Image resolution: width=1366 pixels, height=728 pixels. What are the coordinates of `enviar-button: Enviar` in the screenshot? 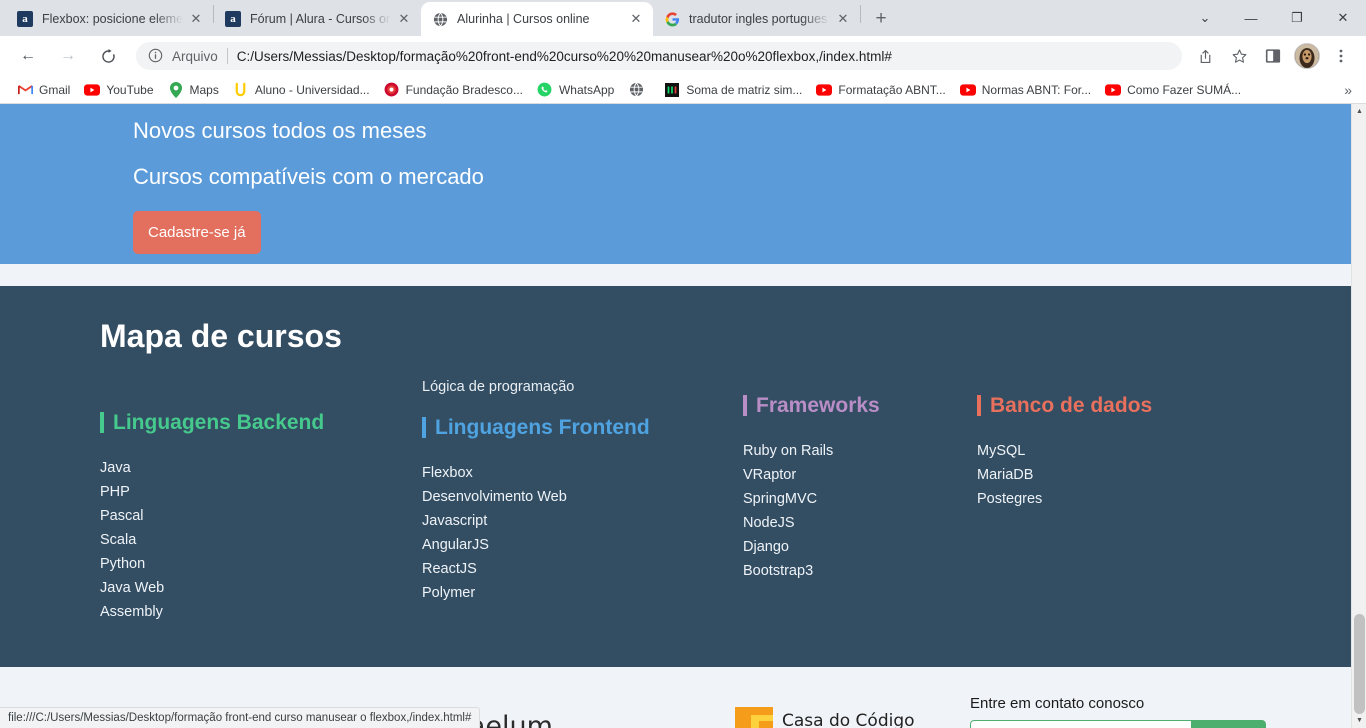 It's located at (1229, 724).